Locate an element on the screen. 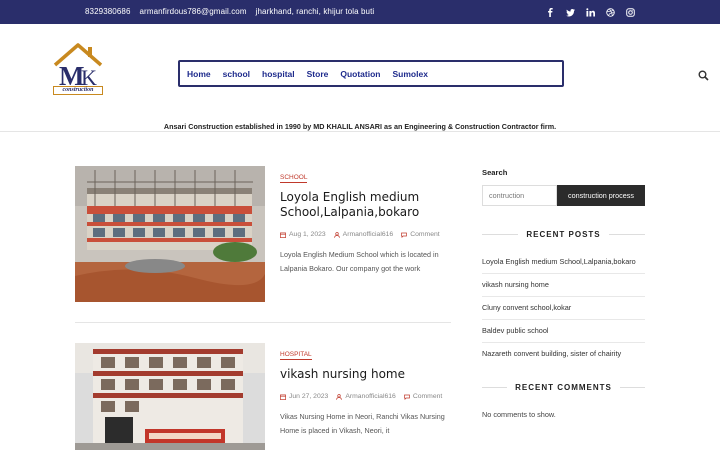 The width and height of the screenshot is (720, 450). phone-number: 8329380686 is located at coordinates (108, 11).